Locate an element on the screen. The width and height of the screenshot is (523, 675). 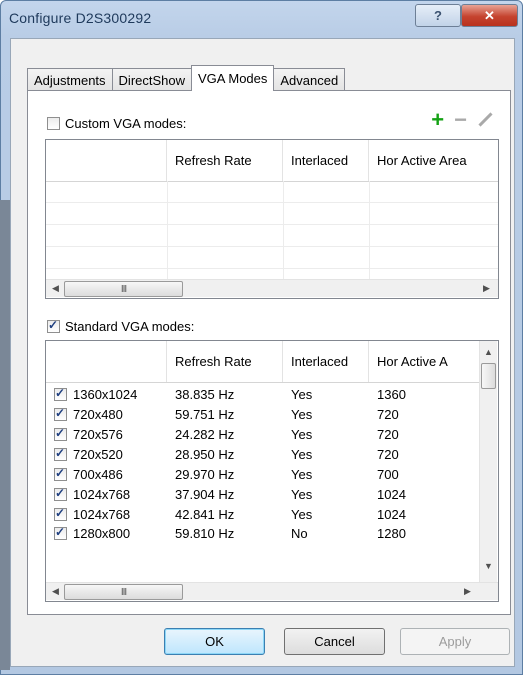
mode-cell: 1360x1024 is located at coordinates (105, 394).